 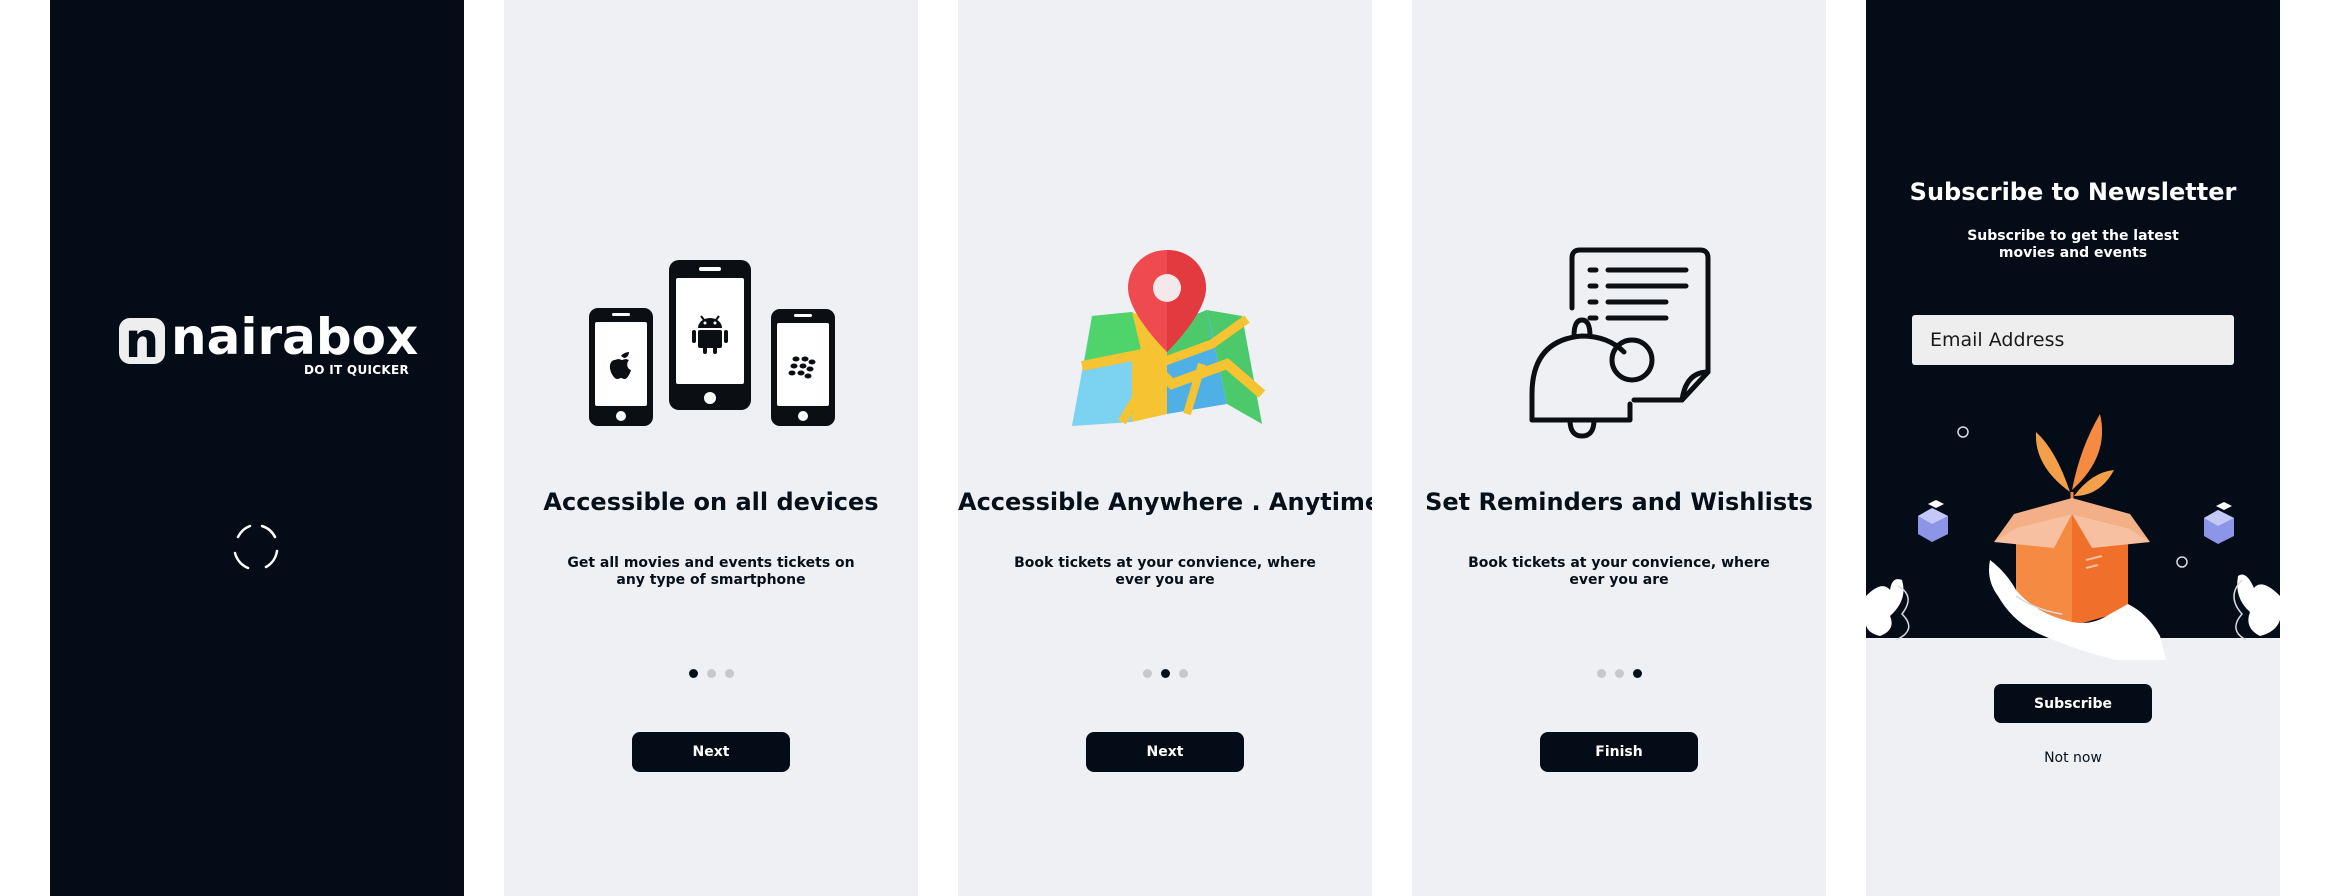 What do you see at coordinates (295, 337) in the screenshot?
I see `logo-text: nairabox` at bounding box center [295, 337].